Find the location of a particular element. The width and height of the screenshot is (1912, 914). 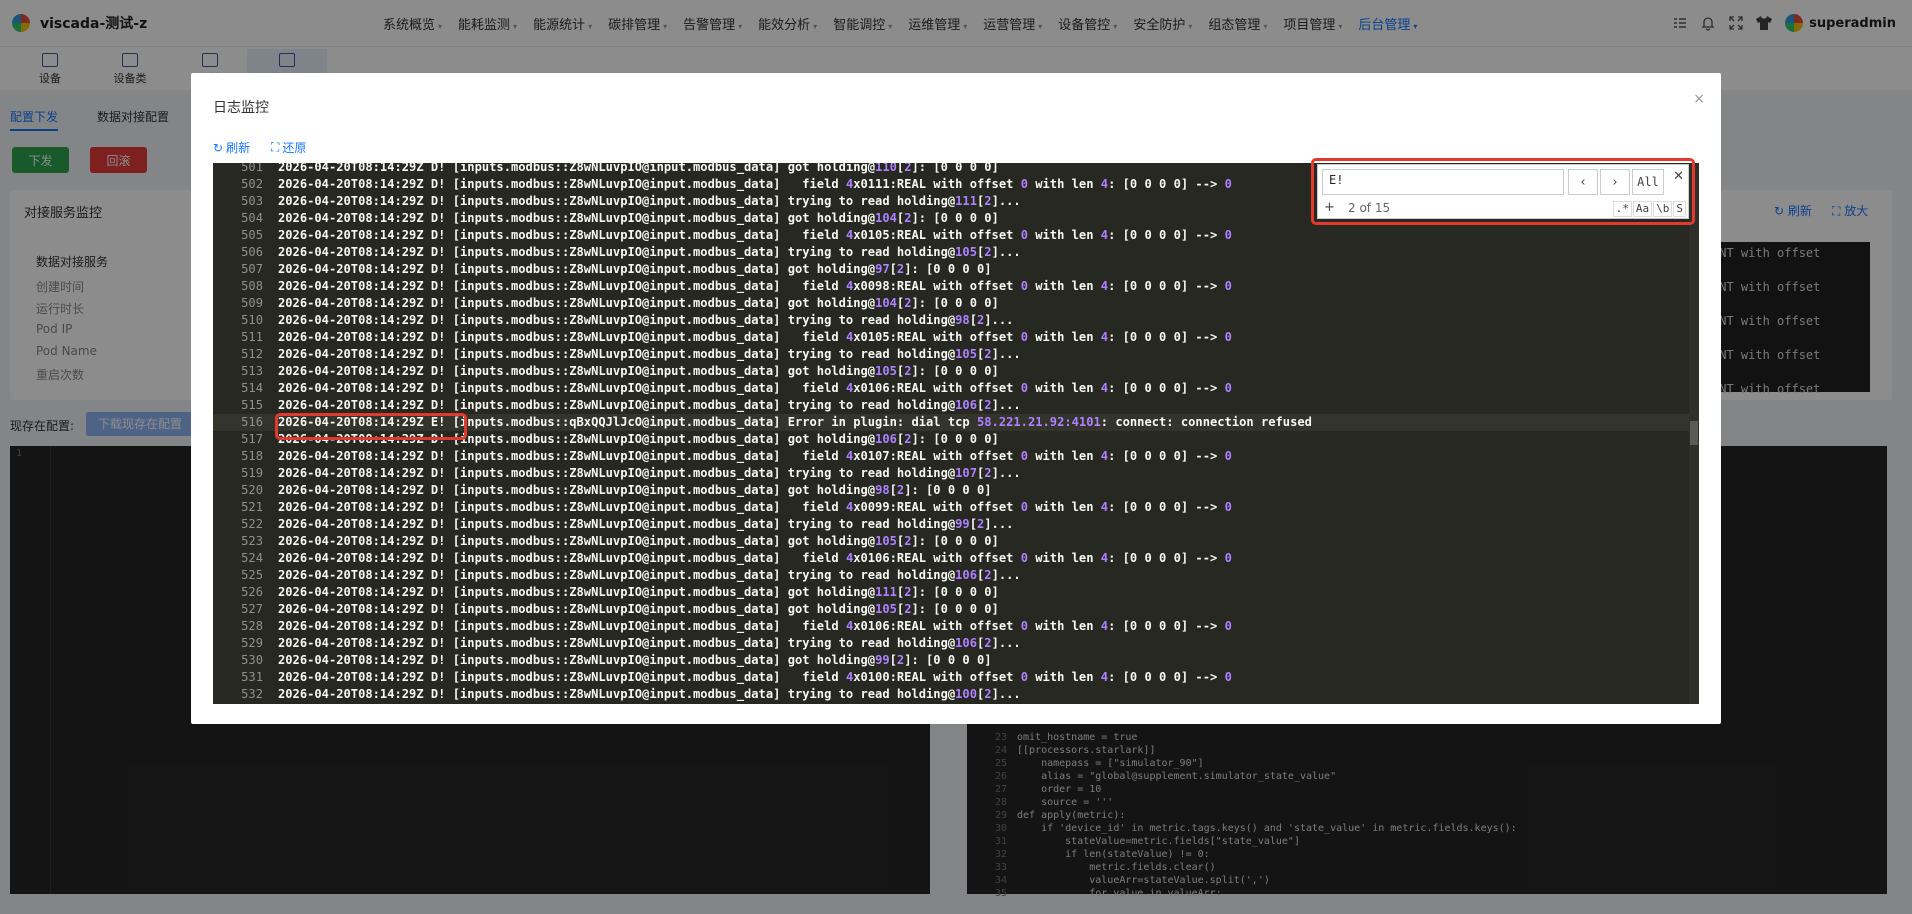

log-line-number: 504 is located at coordinates (252, 218).